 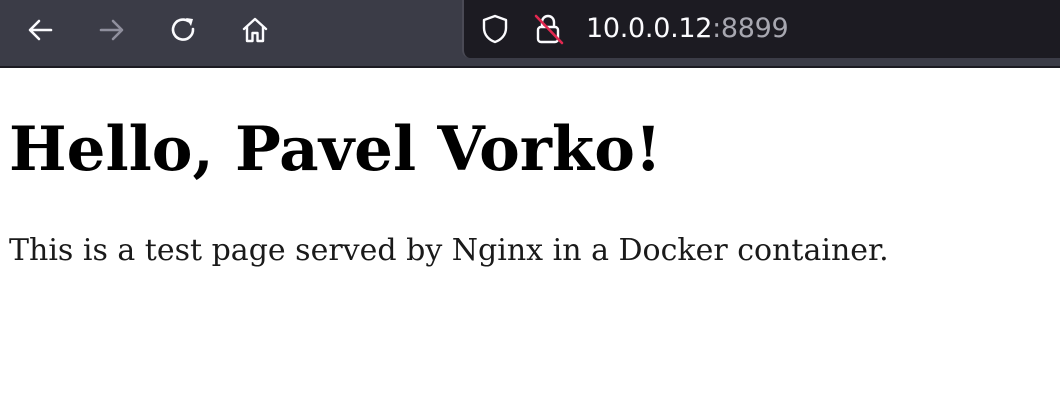 I want to click on shield-icon, so click(x=495, y=29).